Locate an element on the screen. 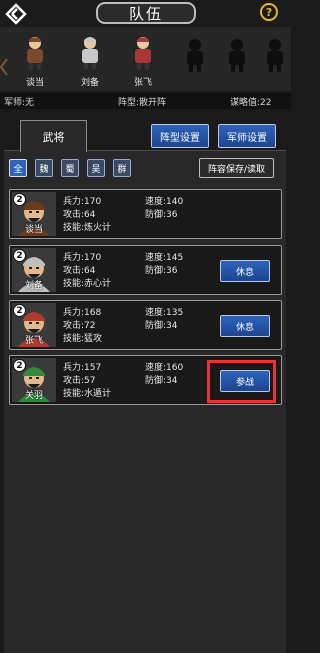  troops-text: 兵力:157 is located at coordinates (82, 368).